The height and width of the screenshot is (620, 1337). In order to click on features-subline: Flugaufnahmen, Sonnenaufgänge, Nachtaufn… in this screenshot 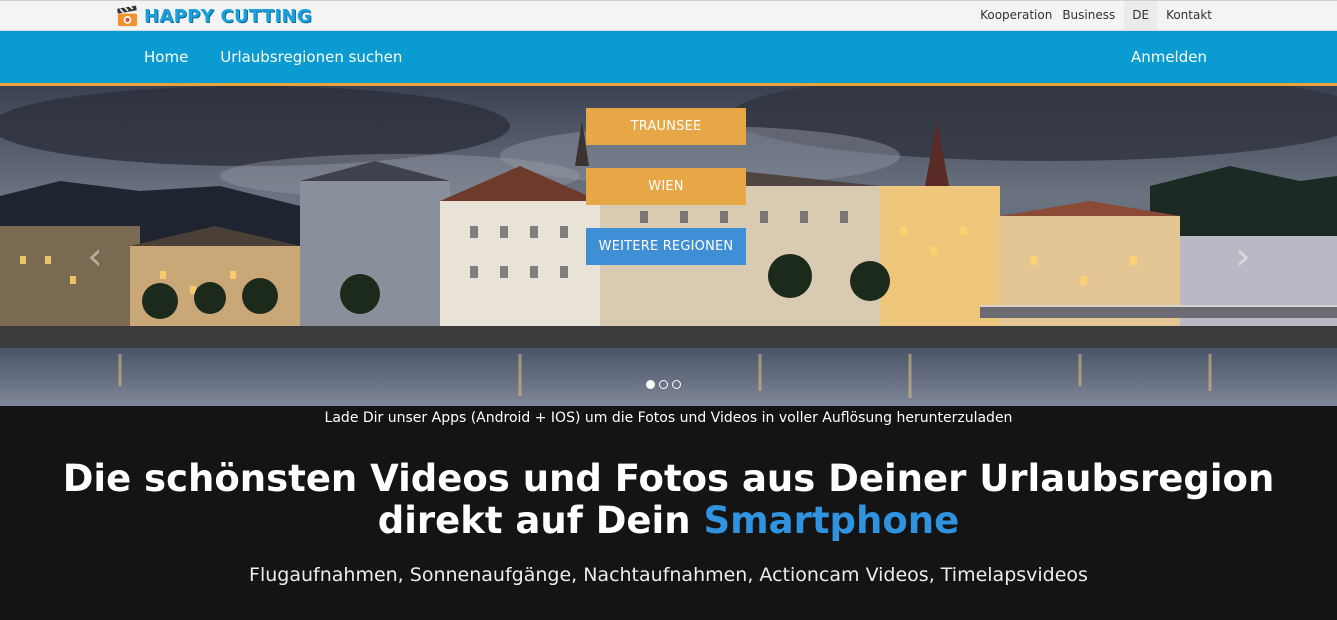, I will do `click(668, 575)`.